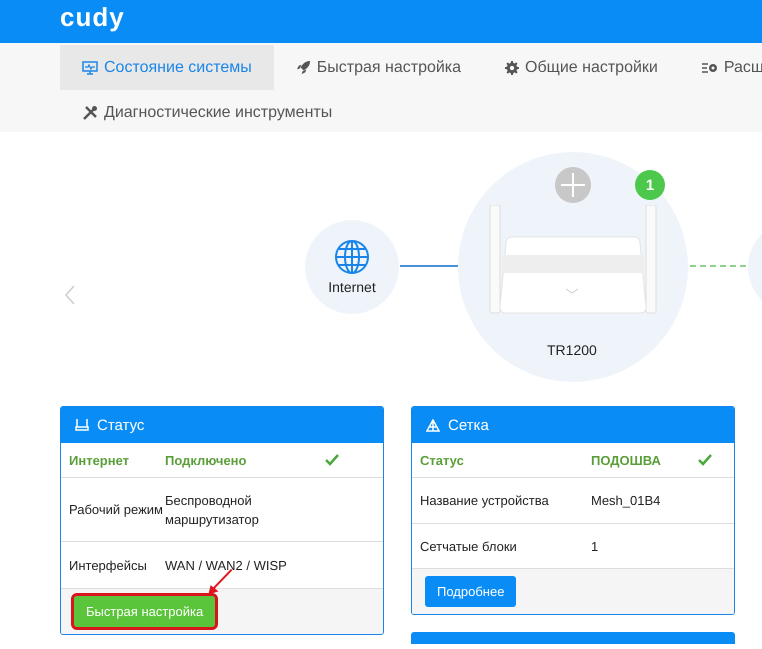 The image size is (762, 649). I want to click on count-badge: 1, so click(650, 185).